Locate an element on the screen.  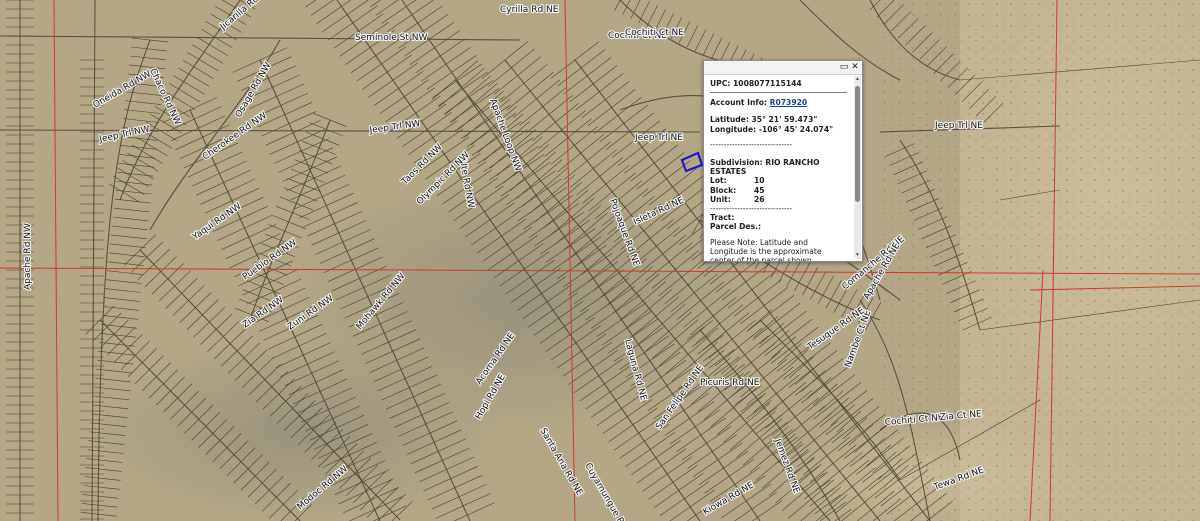
longitude-line: Longitude: -106° 45' 24.074" is located at coordinates (778, 129).